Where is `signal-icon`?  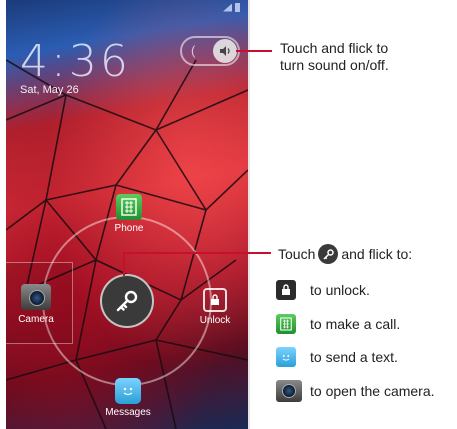 signal-icon is located at coordinates (227, 7).